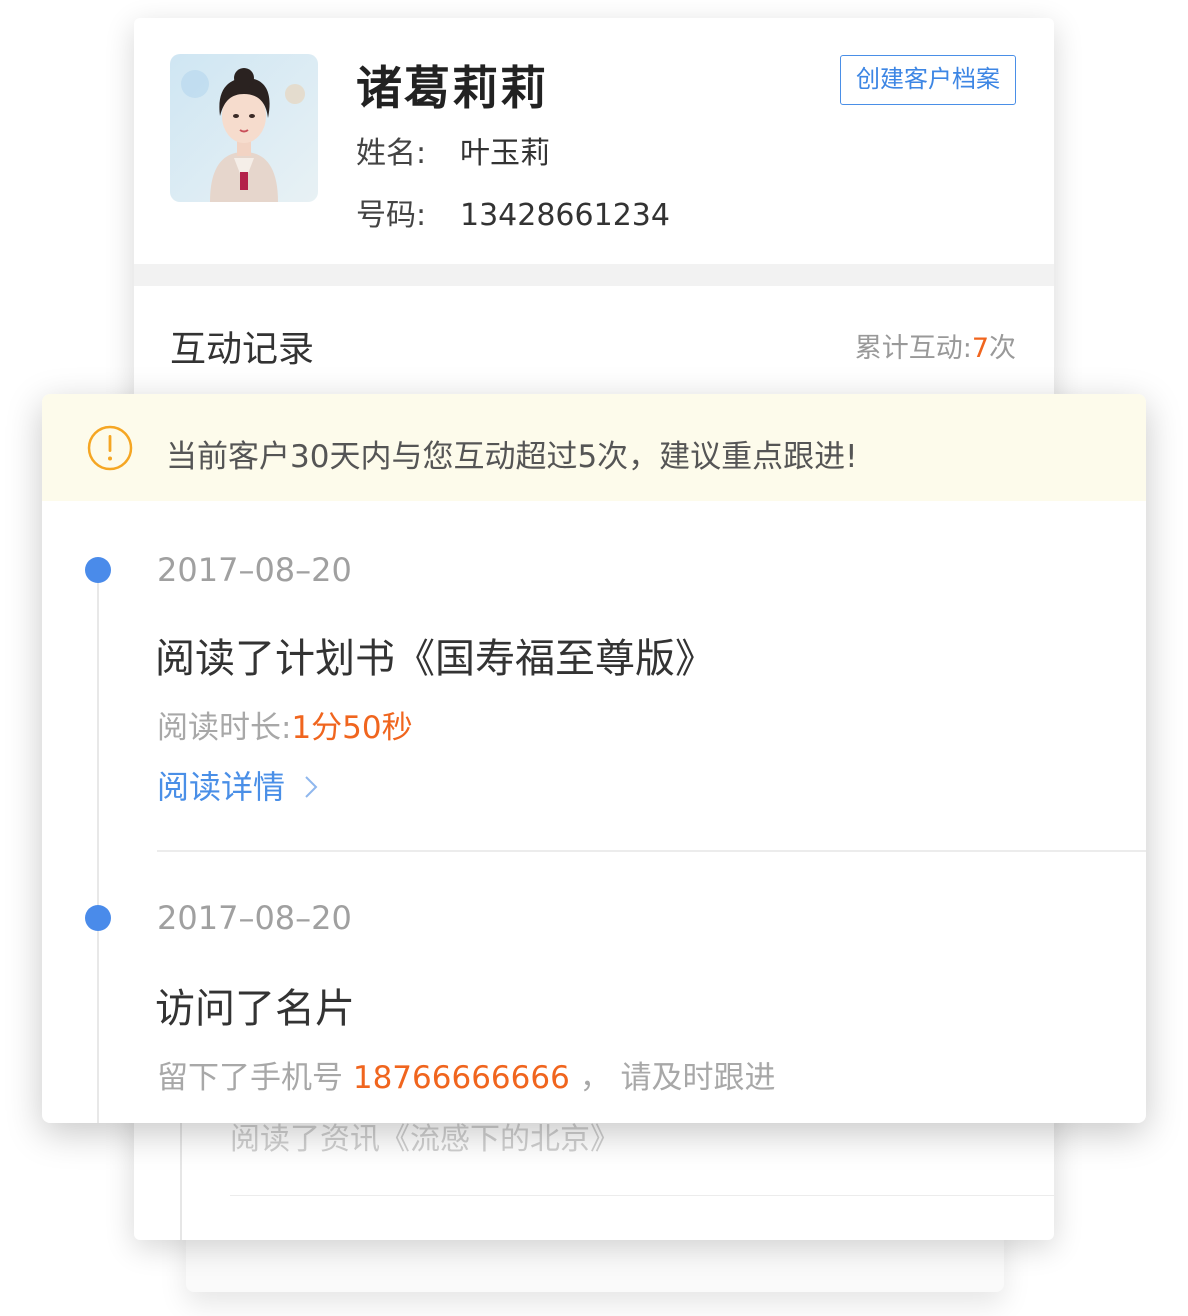 This screenshot has height=1316, width=1188. What do you see at coordinates (352, 728) in the screenshot?
I see `duration-value: 1分50秒` at bounding box center [352, 728].